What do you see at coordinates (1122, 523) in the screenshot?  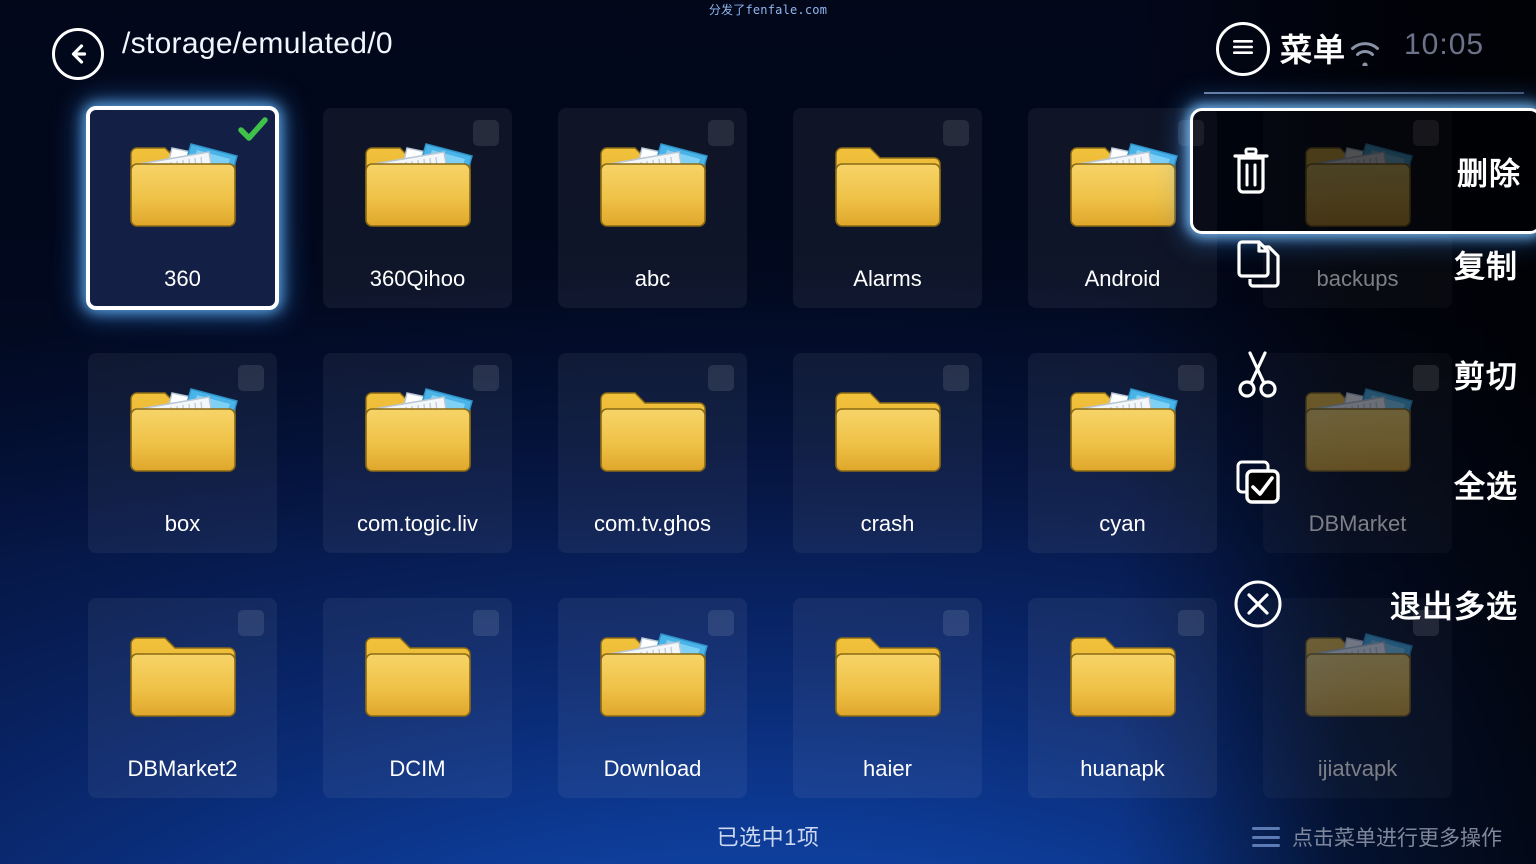 I see `folder-tile-label: cyan` at bounding box center [1122, 523].